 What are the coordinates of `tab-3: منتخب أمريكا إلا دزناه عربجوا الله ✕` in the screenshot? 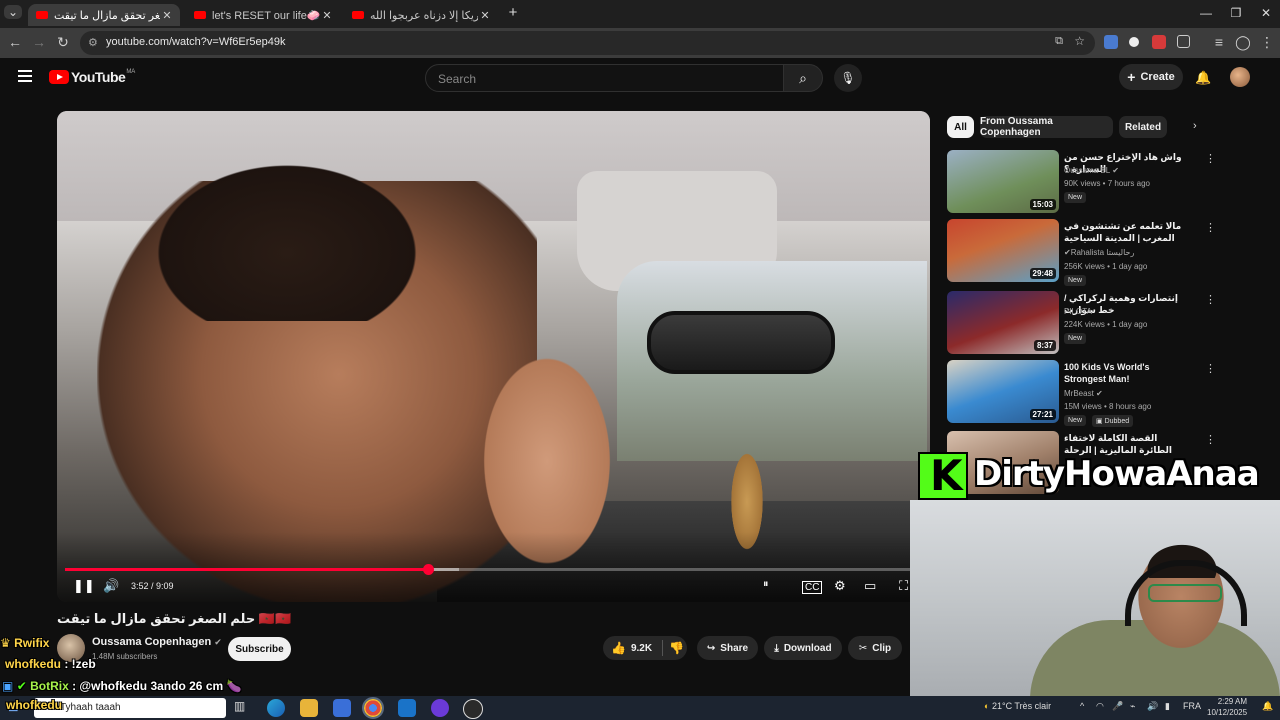 It's located at (421, 15).